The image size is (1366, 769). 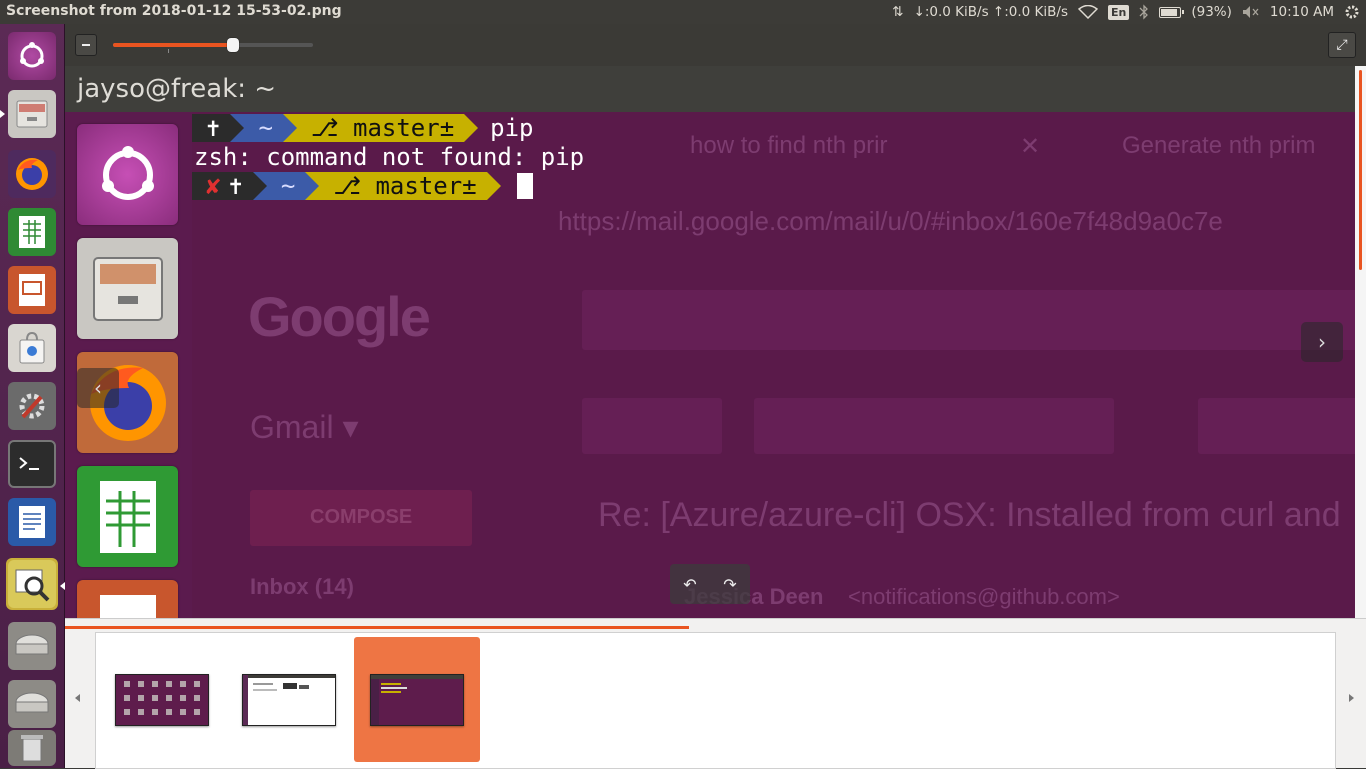 What do you see at coordinates (710, 89) in the screenshot?
I see `terminal-titlebar: jayso@freak: ~` at bounding box center [710, 89].